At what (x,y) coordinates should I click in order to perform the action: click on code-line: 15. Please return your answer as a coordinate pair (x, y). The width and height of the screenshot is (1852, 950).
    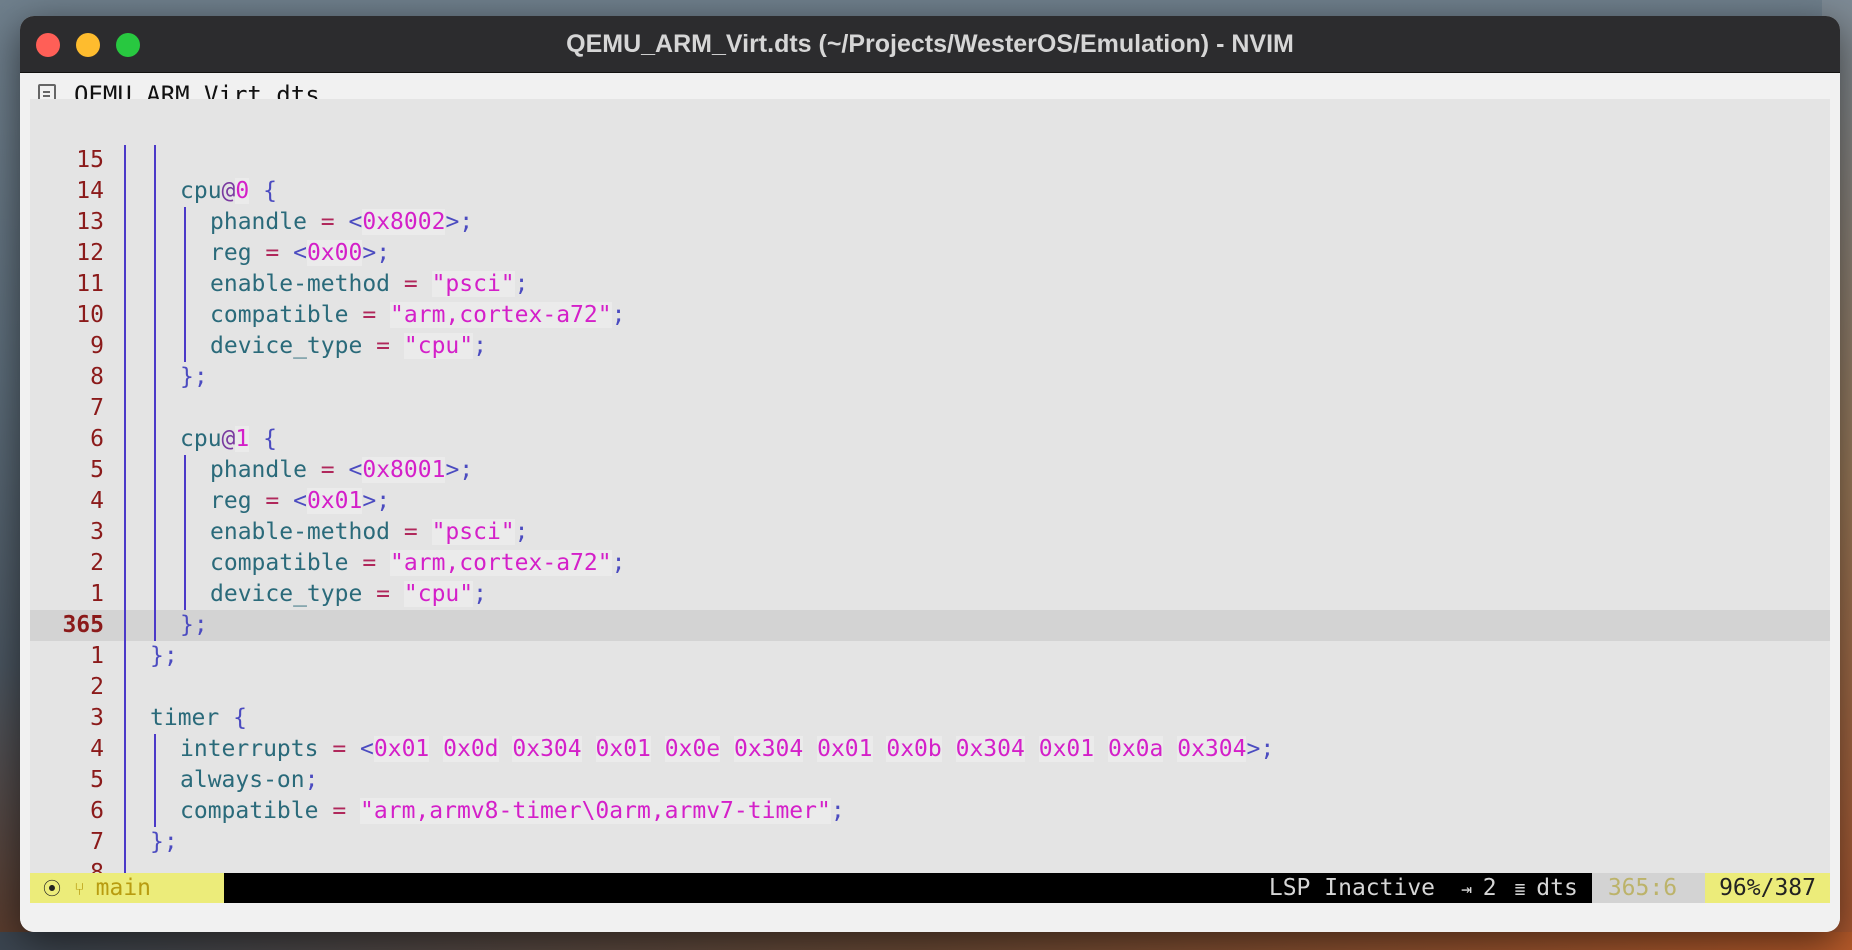
    Looking at the image, I should click on (930, 160).